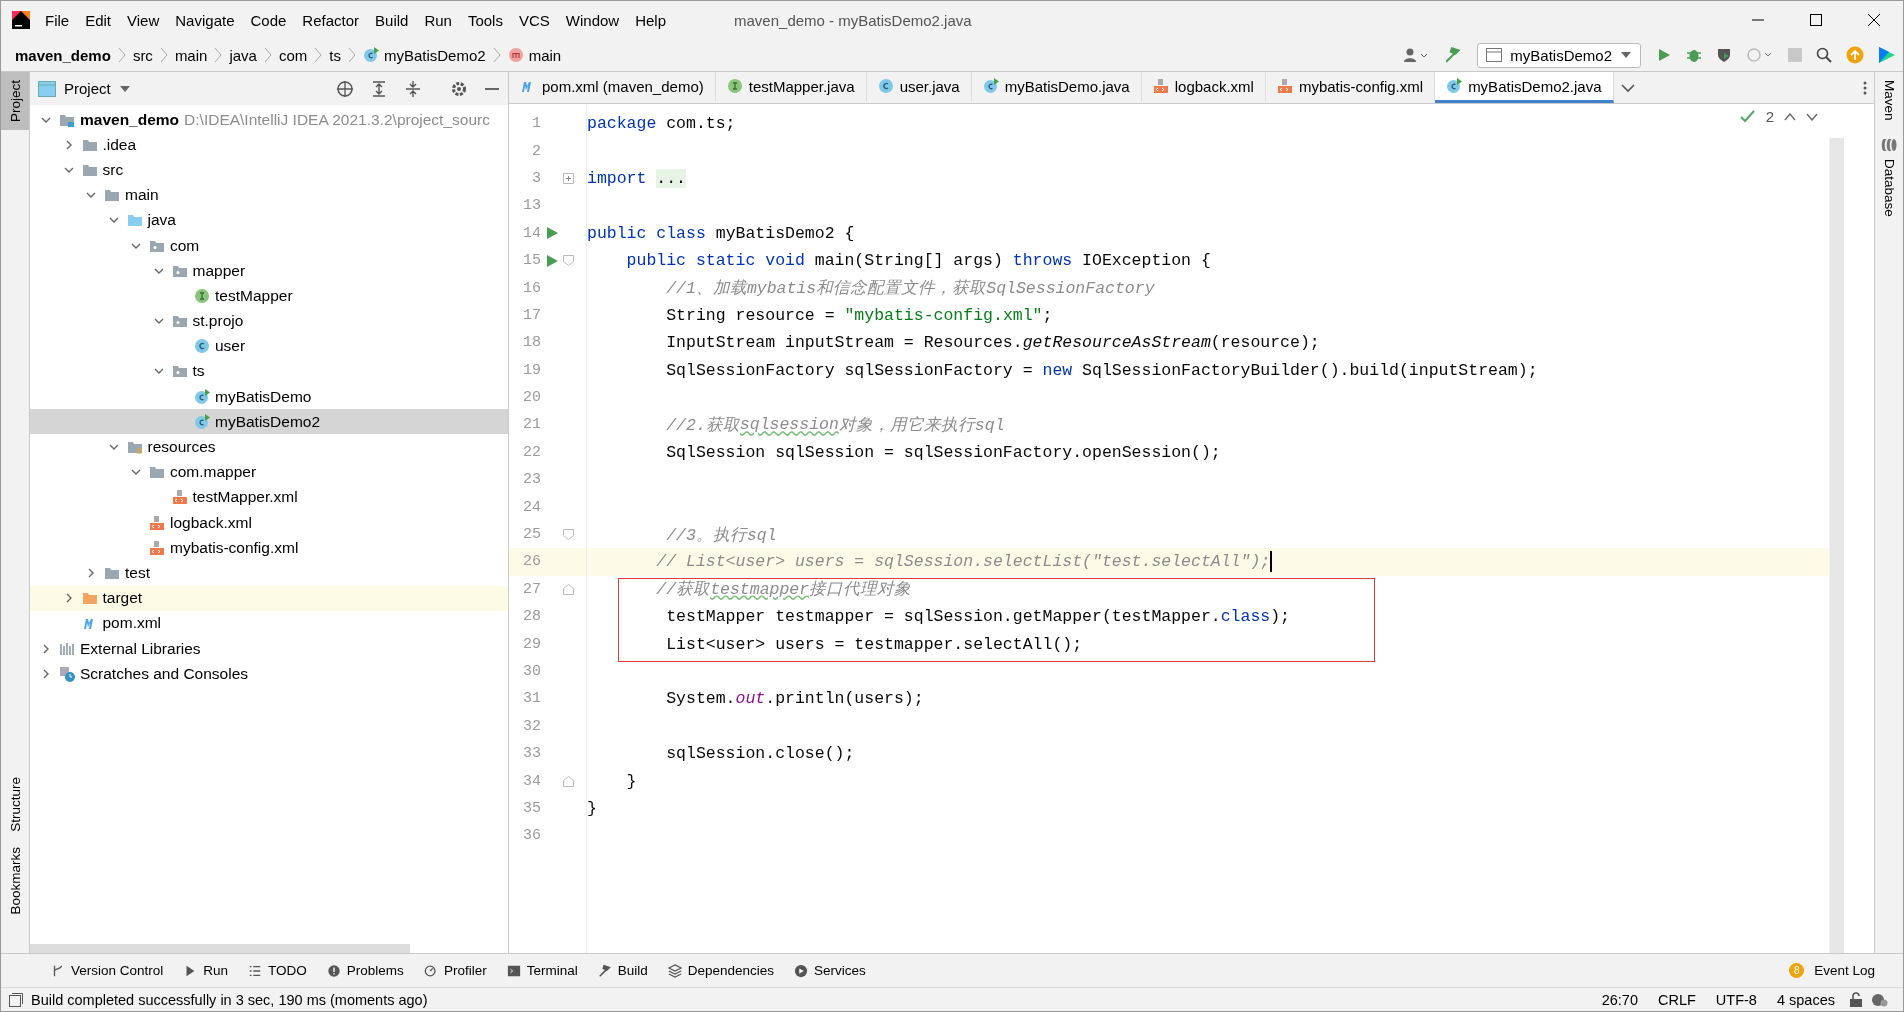  What do you see at coordinates (612, 87) in the screenshot?
I see `editor-tab: pom.xml (maven_demo)` at bounding box center [612, 87].